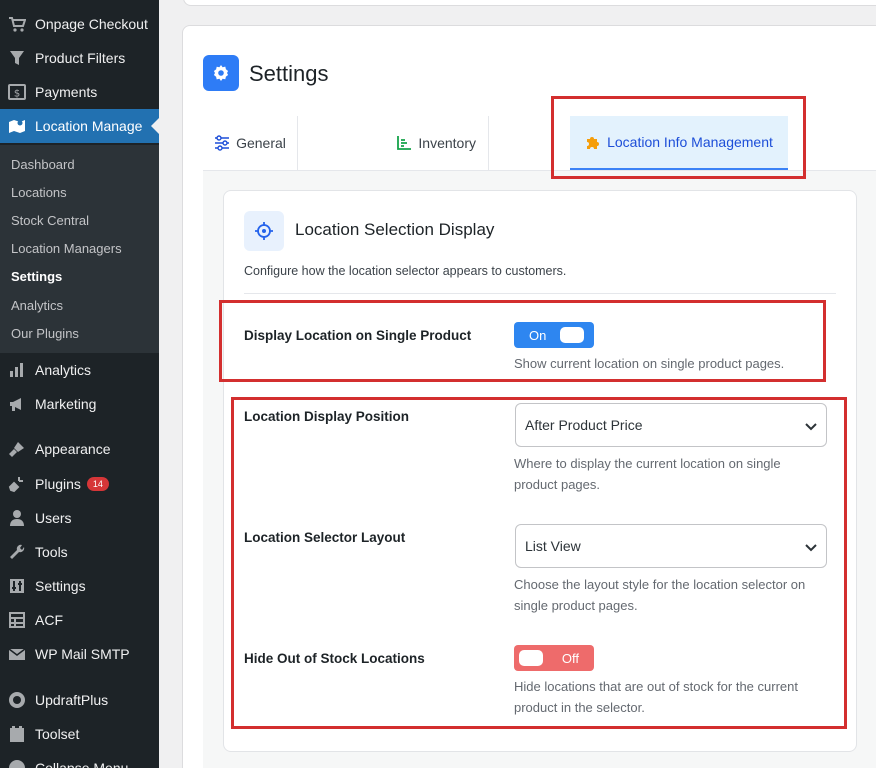 This screenshot has width=876, height=768. What do you see at coordinates (554, 658) in the screenshot?
I see `hide-out-of-stock-toggle: Off` at bounding box center [554, 658].